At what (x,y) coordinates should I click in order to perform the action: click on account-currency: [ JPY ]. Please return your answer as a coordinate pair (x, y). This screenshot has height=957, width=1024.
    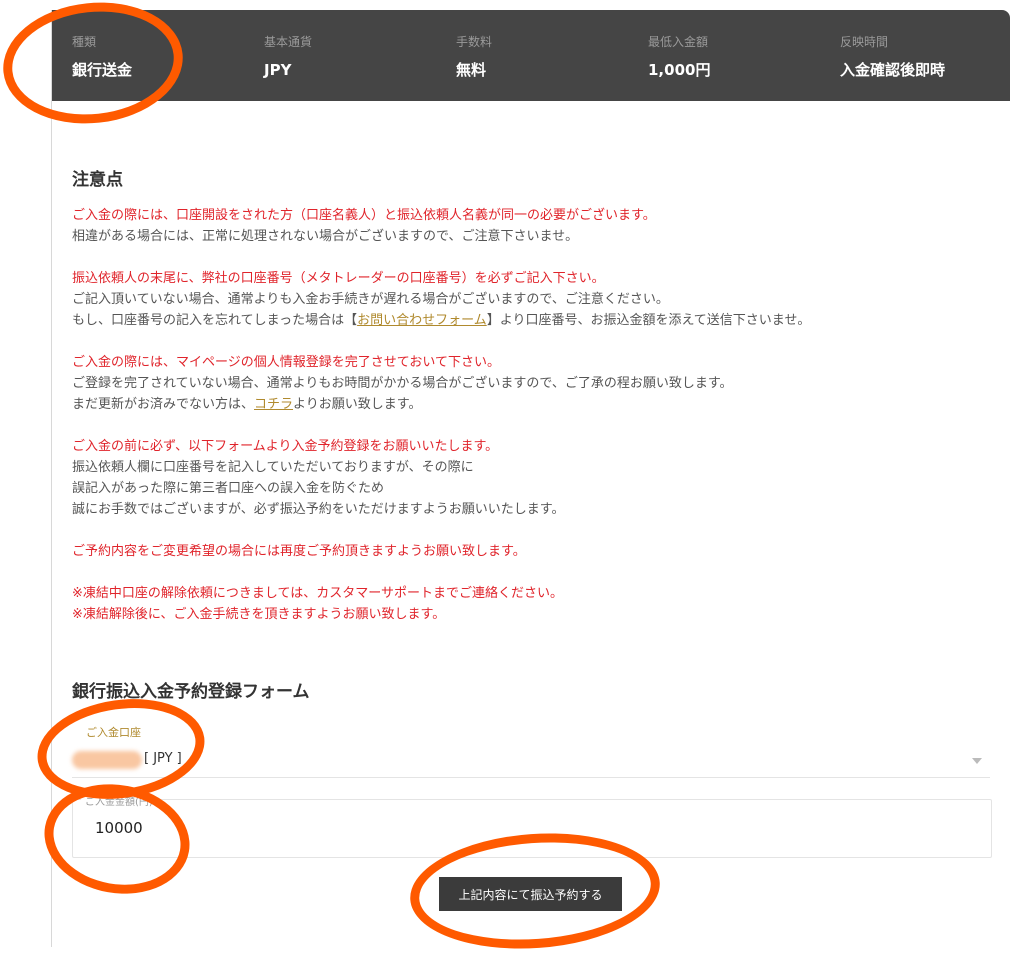
    Looking at the image, I should click on (163, 758).